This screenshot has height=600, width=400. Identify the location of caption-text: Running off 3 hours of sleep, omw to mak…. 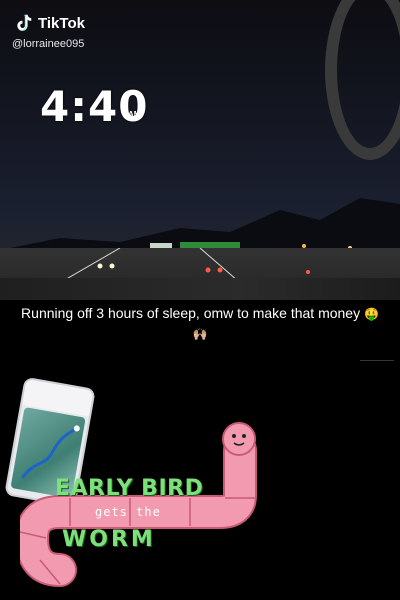
(200, 324).